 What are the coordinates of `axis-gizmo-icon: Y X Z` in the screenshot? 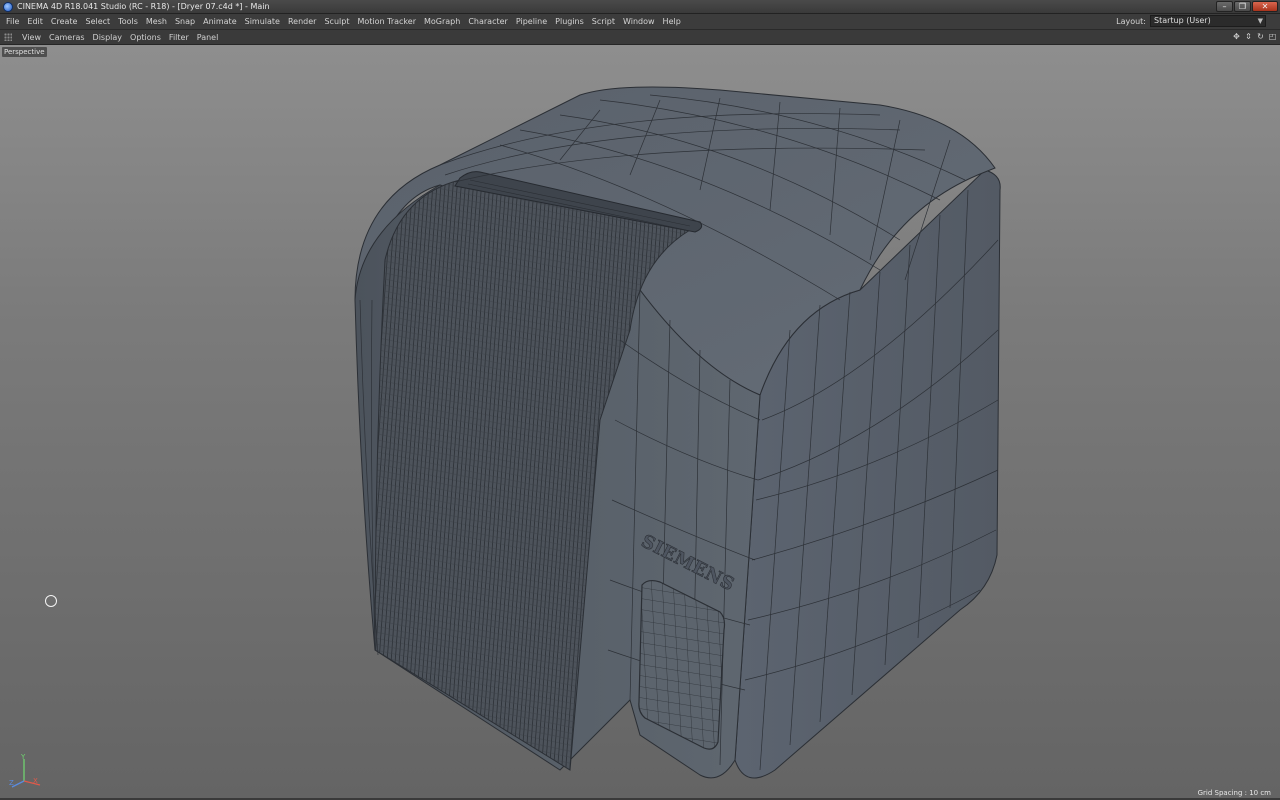 It's located at (25, 770).